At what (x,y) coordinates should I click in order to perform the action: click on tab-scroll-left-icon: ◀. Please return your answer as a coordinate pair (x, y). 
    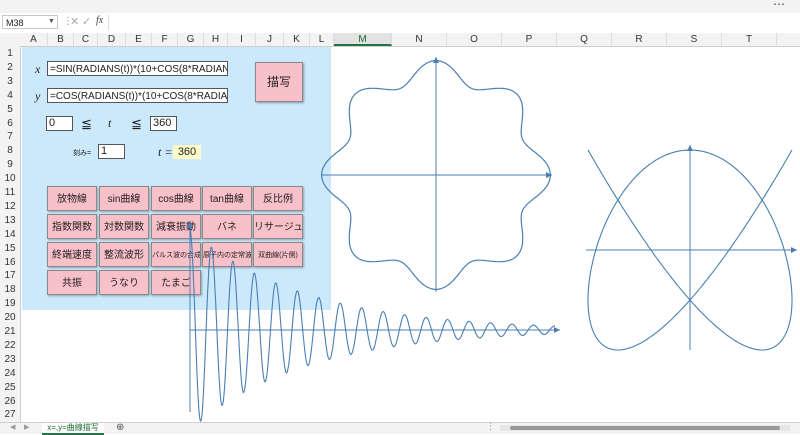
    Looking at the image, I should click on (12, 427).